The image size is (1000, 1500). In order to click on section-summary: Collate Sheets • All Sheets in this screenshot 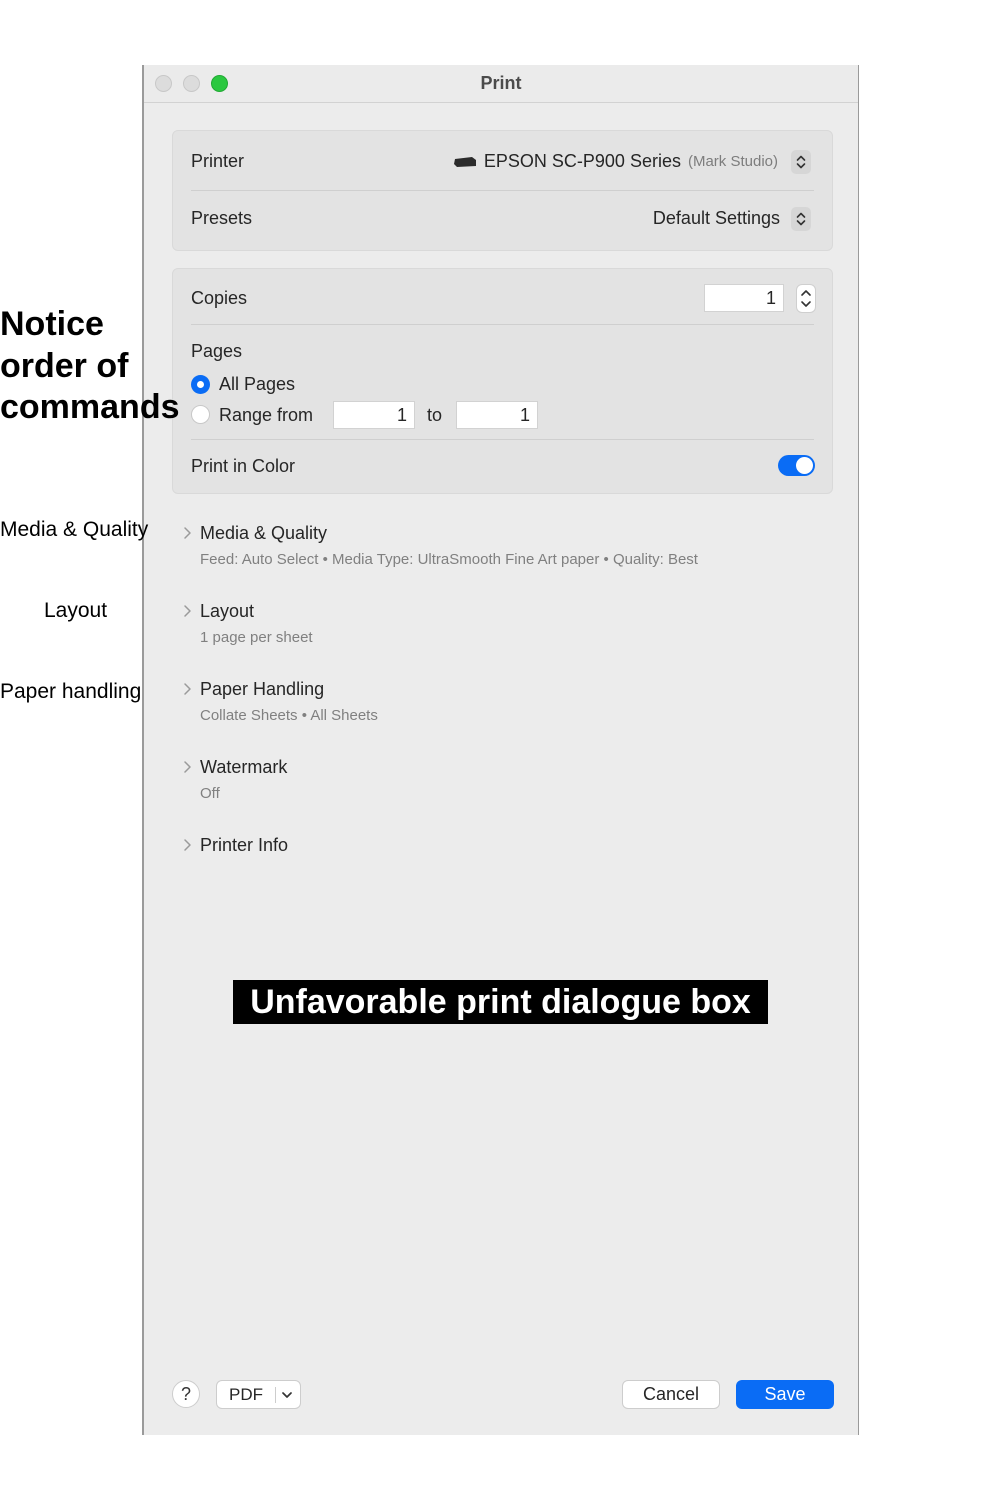, I will do `click(289, 715)`.